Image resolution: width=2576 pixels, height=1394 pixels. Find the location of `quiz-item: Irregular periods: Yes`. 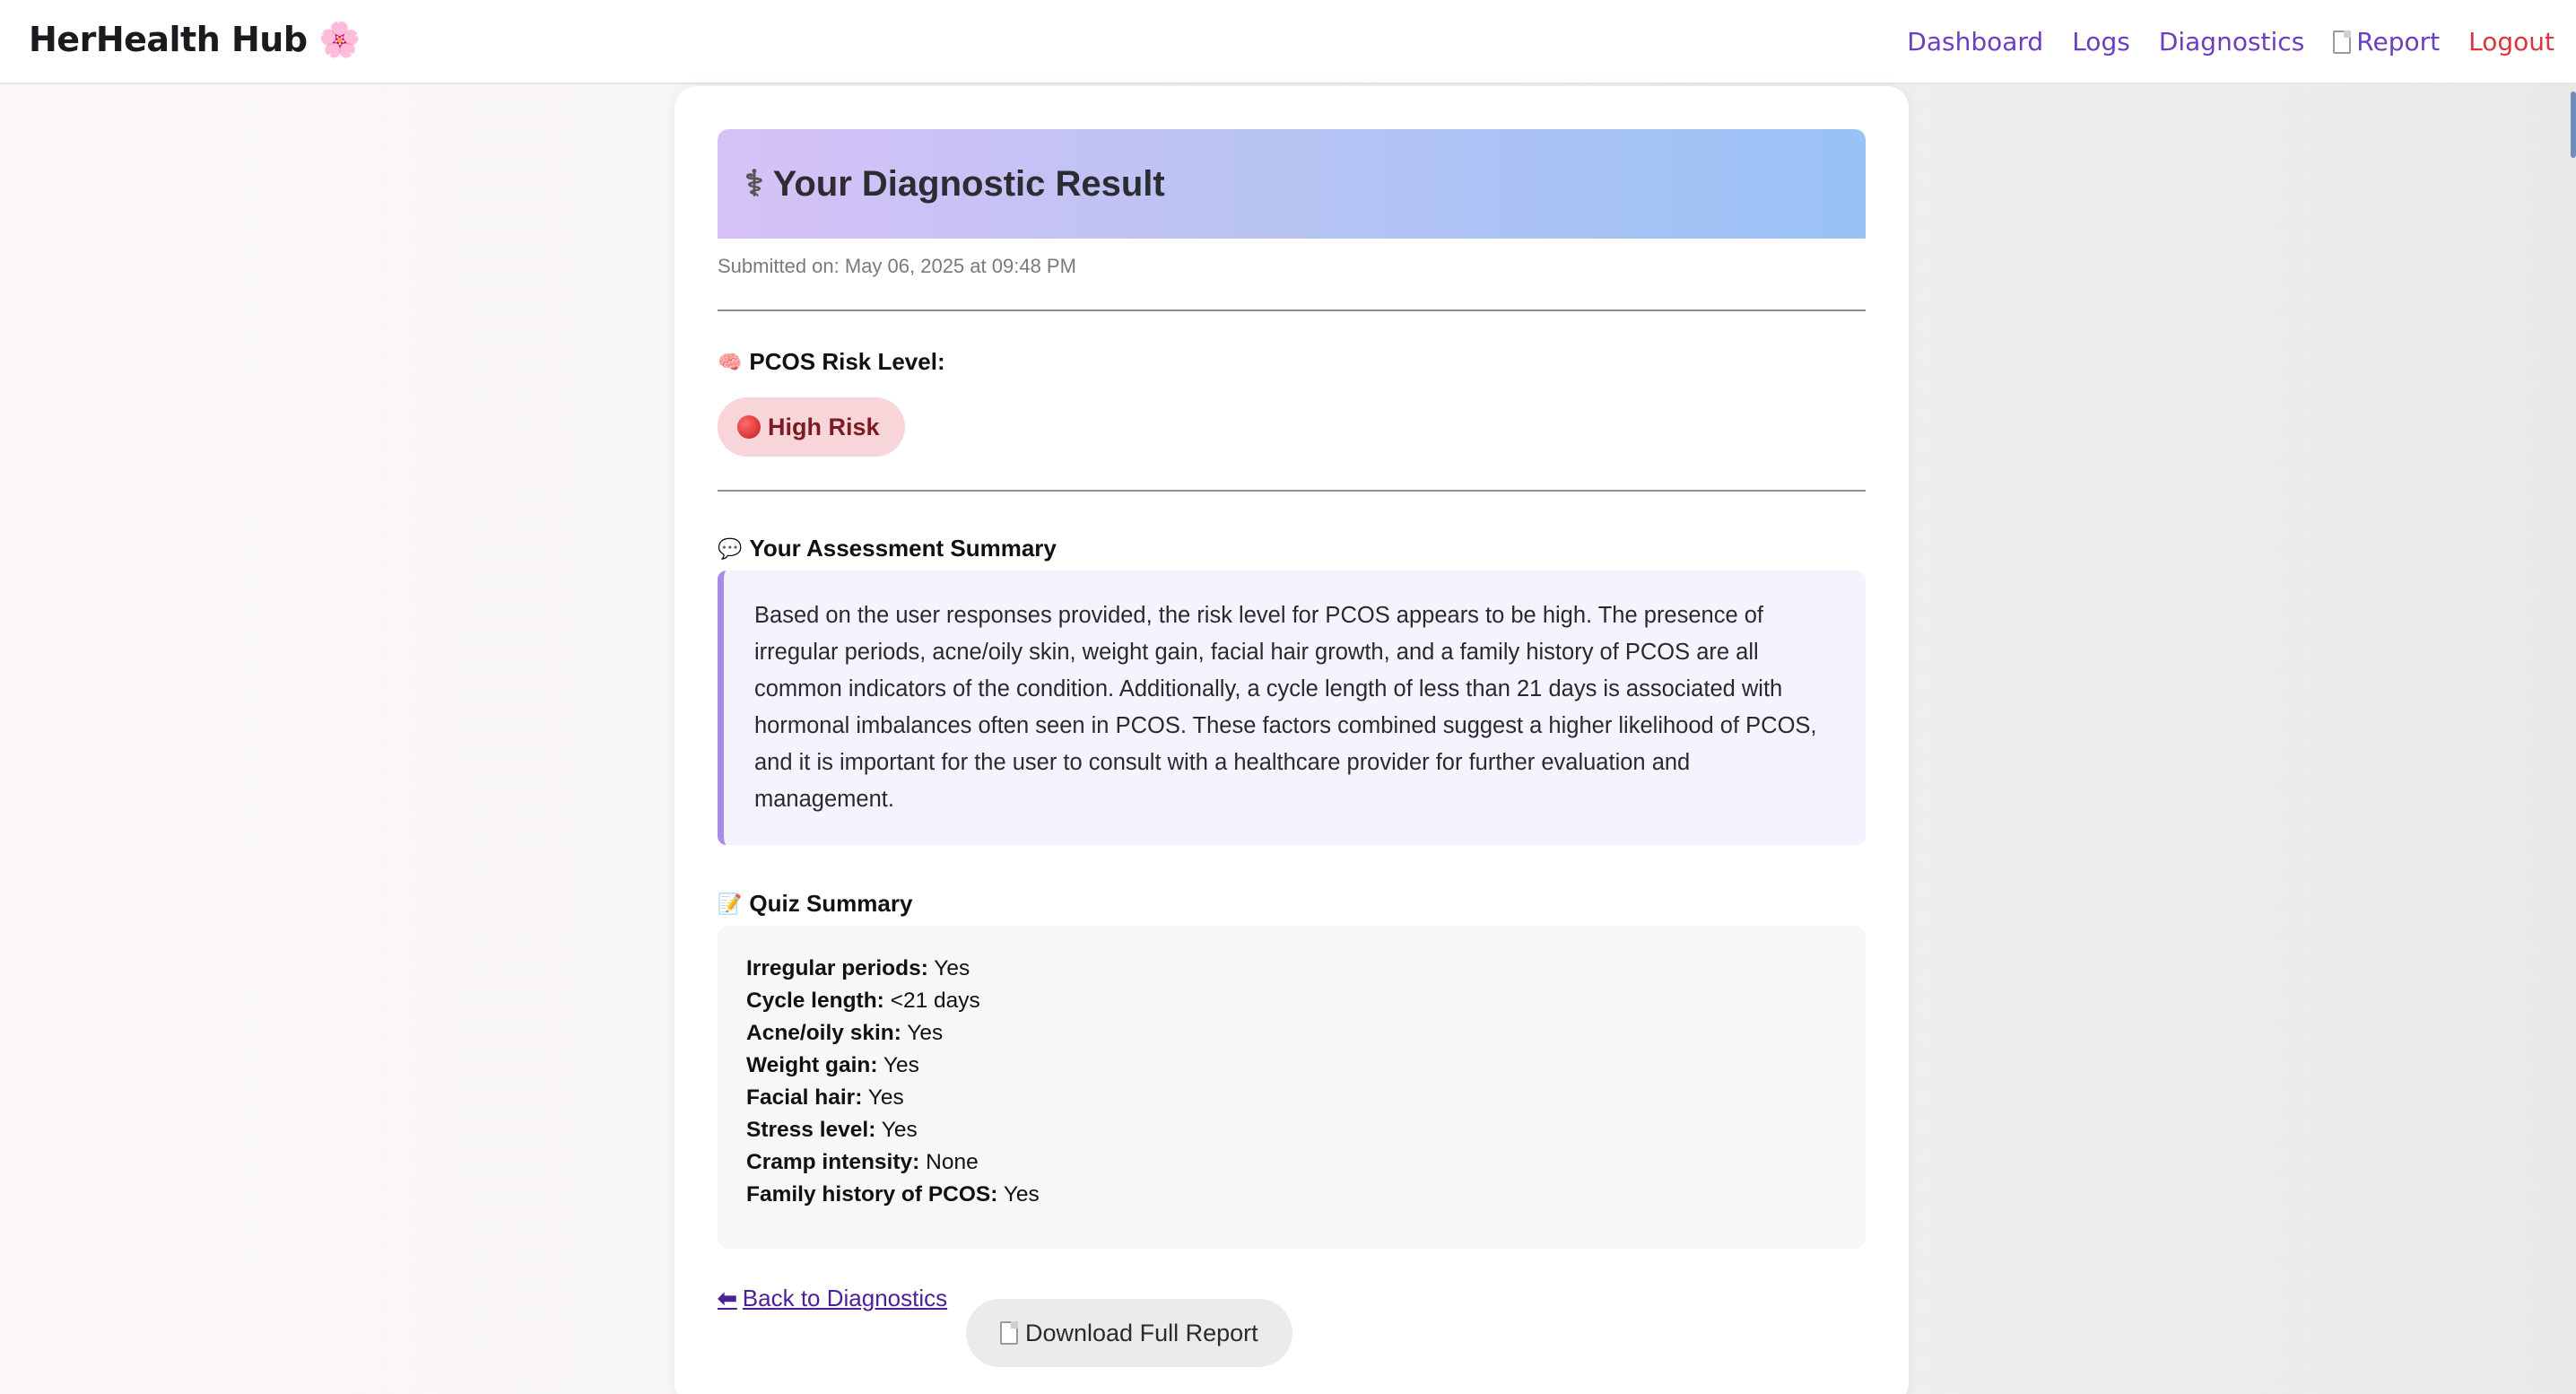

quiz-item: Irregular periods: Yes is located at coordinates (1291, 969).